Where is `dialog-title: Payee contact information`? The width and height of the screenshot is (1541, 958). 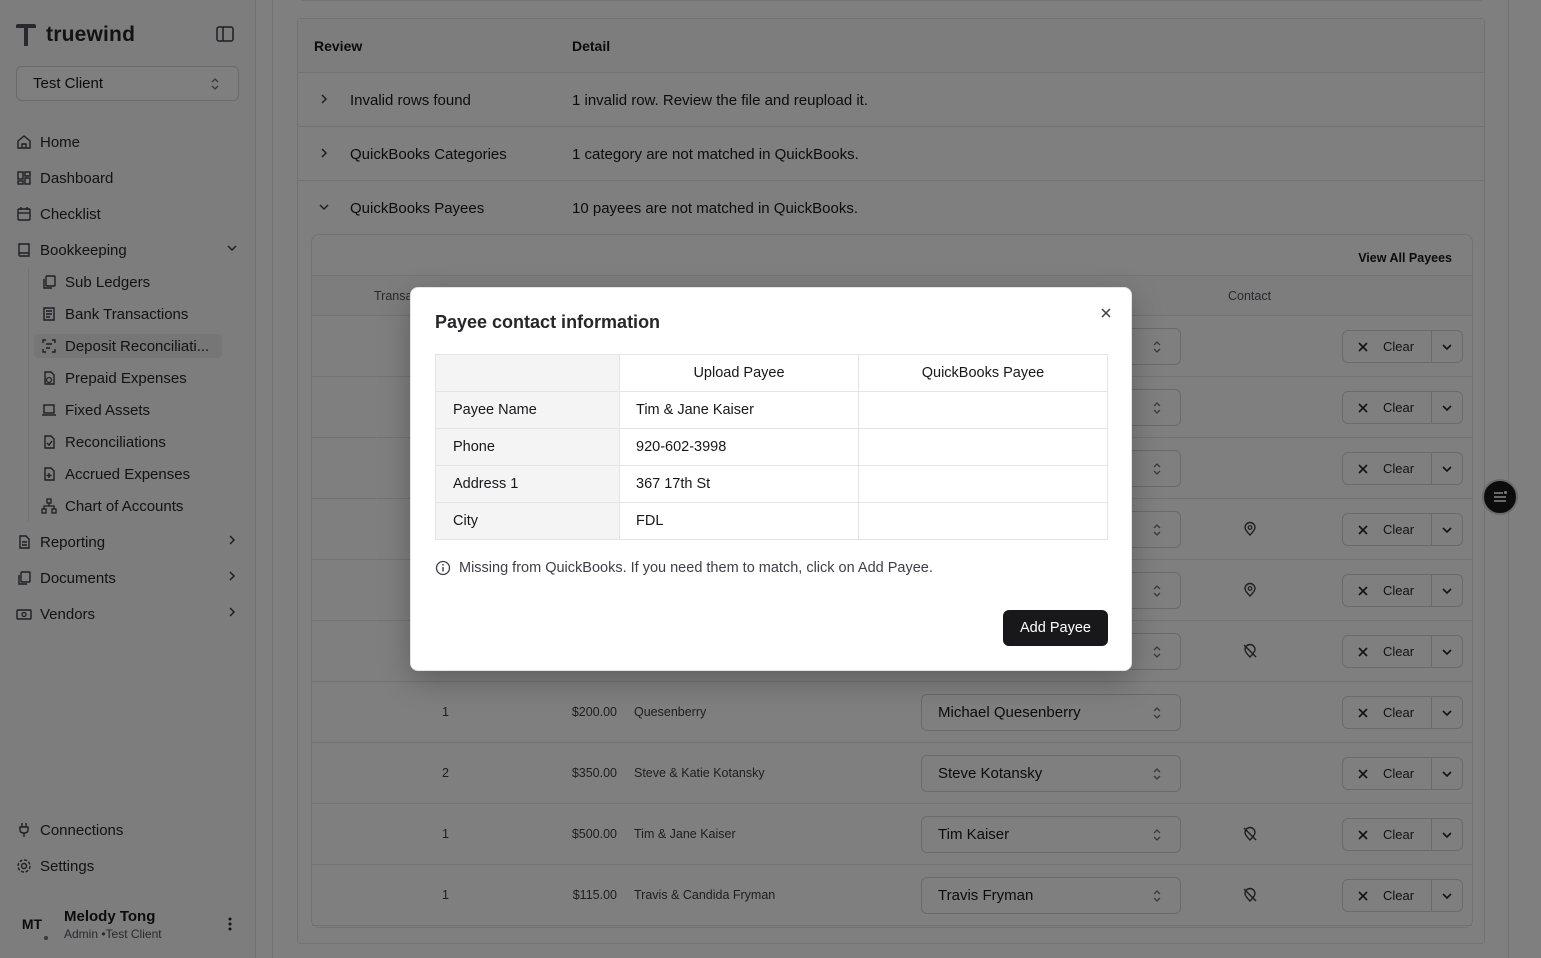
dialog-title: Payee contact information is located at coordinates (548, 322).